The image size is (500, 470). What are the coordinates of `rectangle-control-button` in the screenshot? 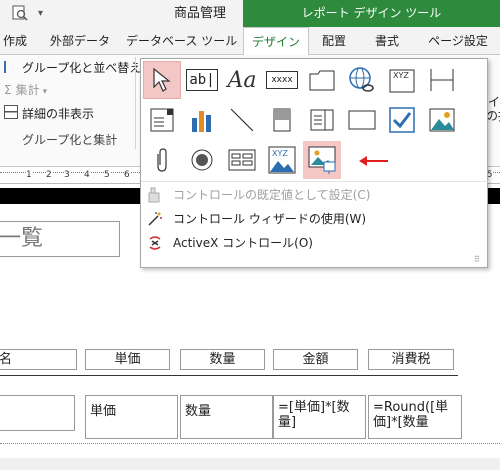 It's located at (362, 120).